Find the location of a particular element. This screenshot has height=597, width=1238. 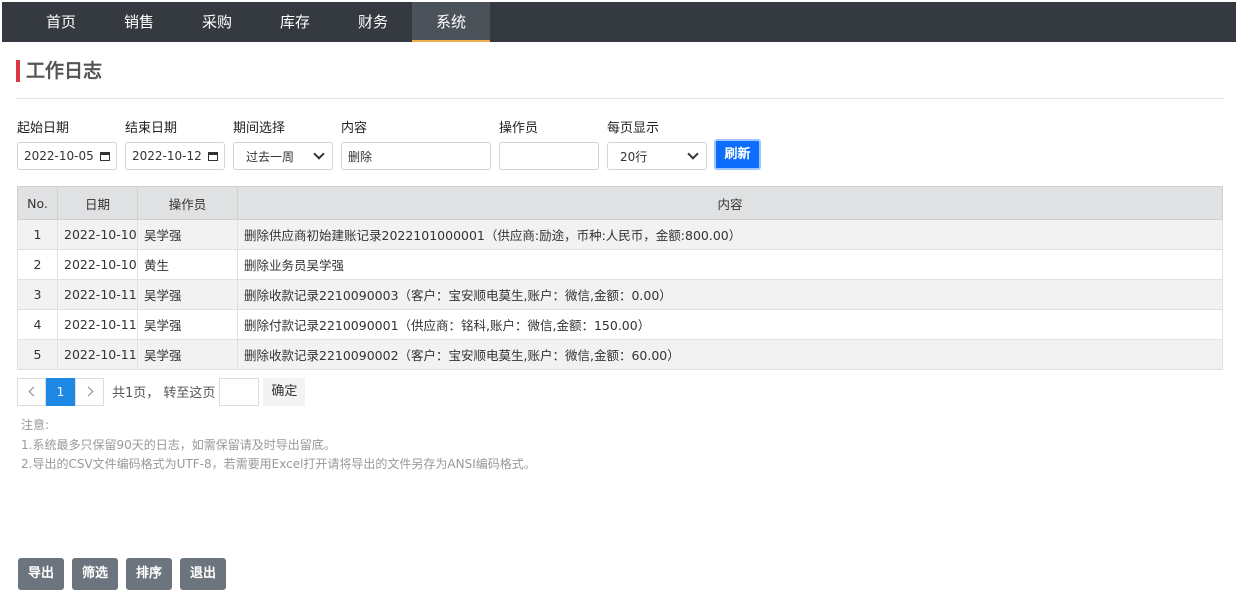

cell-no: 5 is located at coordinates (37, 354).